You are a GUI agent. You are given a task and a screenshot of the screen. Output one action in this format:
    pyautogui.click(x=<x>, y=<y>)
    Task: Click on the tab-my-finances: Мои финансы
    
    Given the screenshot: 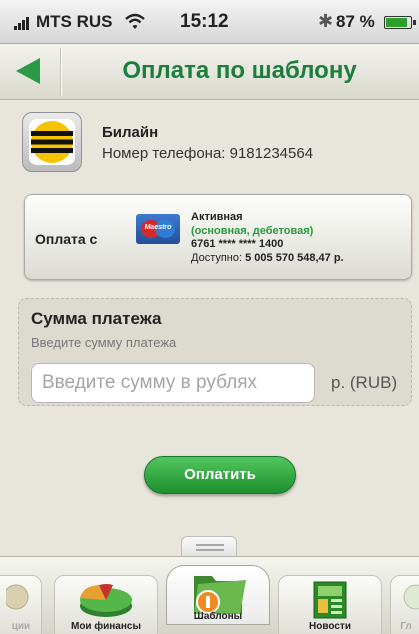 What is the action you would take?
    pyautogui.click(x=106, y=604)
    